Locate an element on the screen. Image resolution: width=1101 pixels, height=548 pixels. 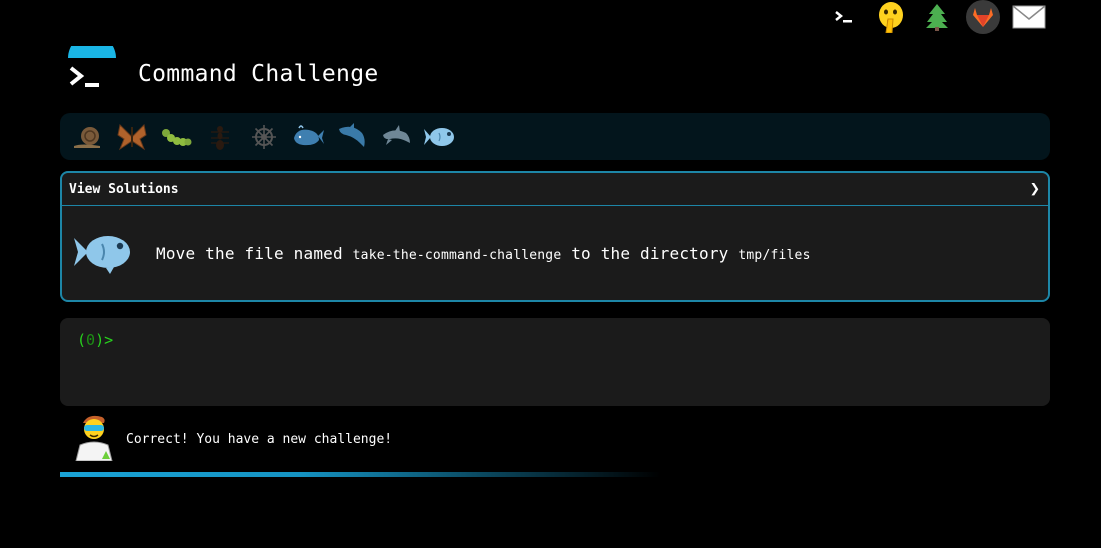
fish-icon is located at coordinates (103, 254).